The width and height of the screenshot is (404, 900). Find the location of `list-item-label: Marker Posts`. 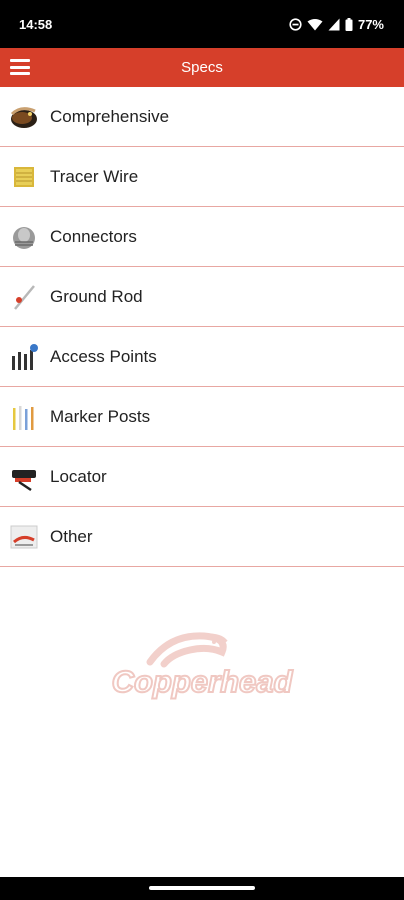

list-item-label: Marker Posts is located at coordinates (100, 416).